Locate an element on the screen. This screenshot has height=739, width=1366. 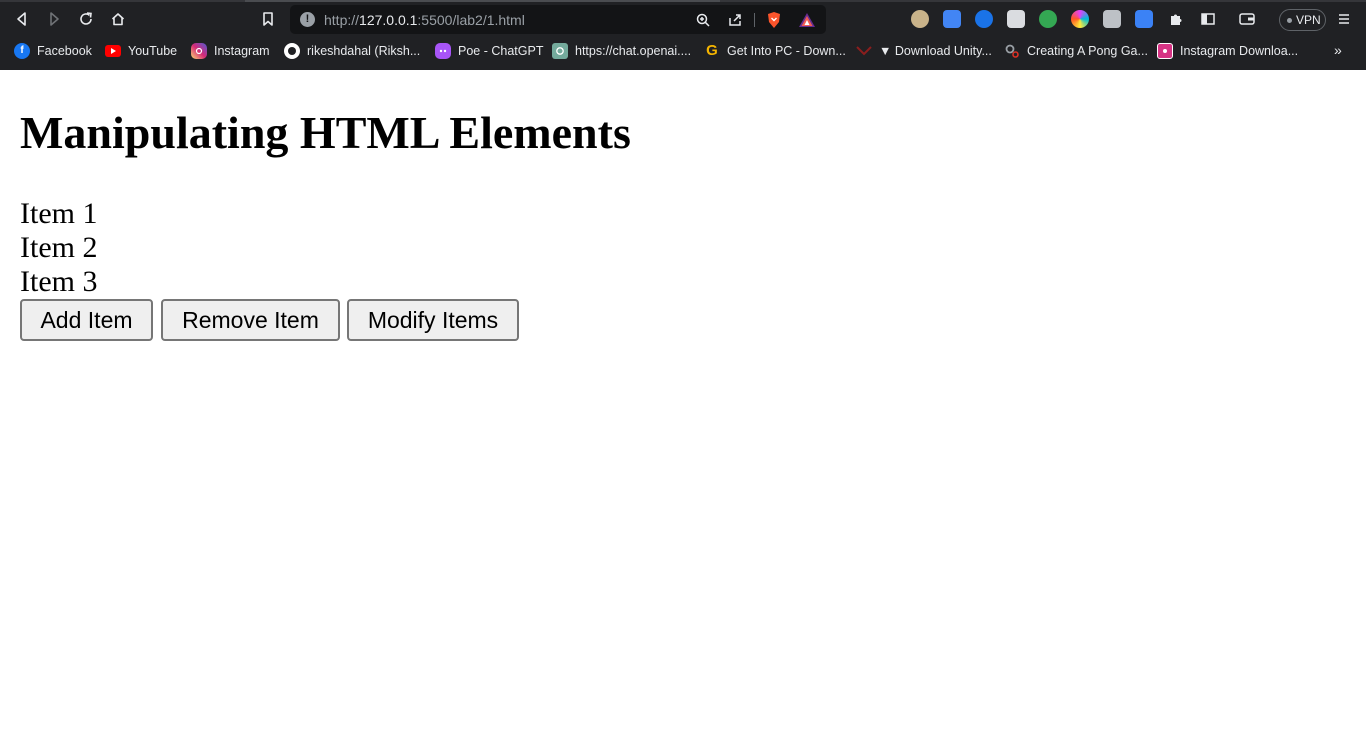
bookmark-poe: Poe - ChatGPT is located at coordinates (489, 51).